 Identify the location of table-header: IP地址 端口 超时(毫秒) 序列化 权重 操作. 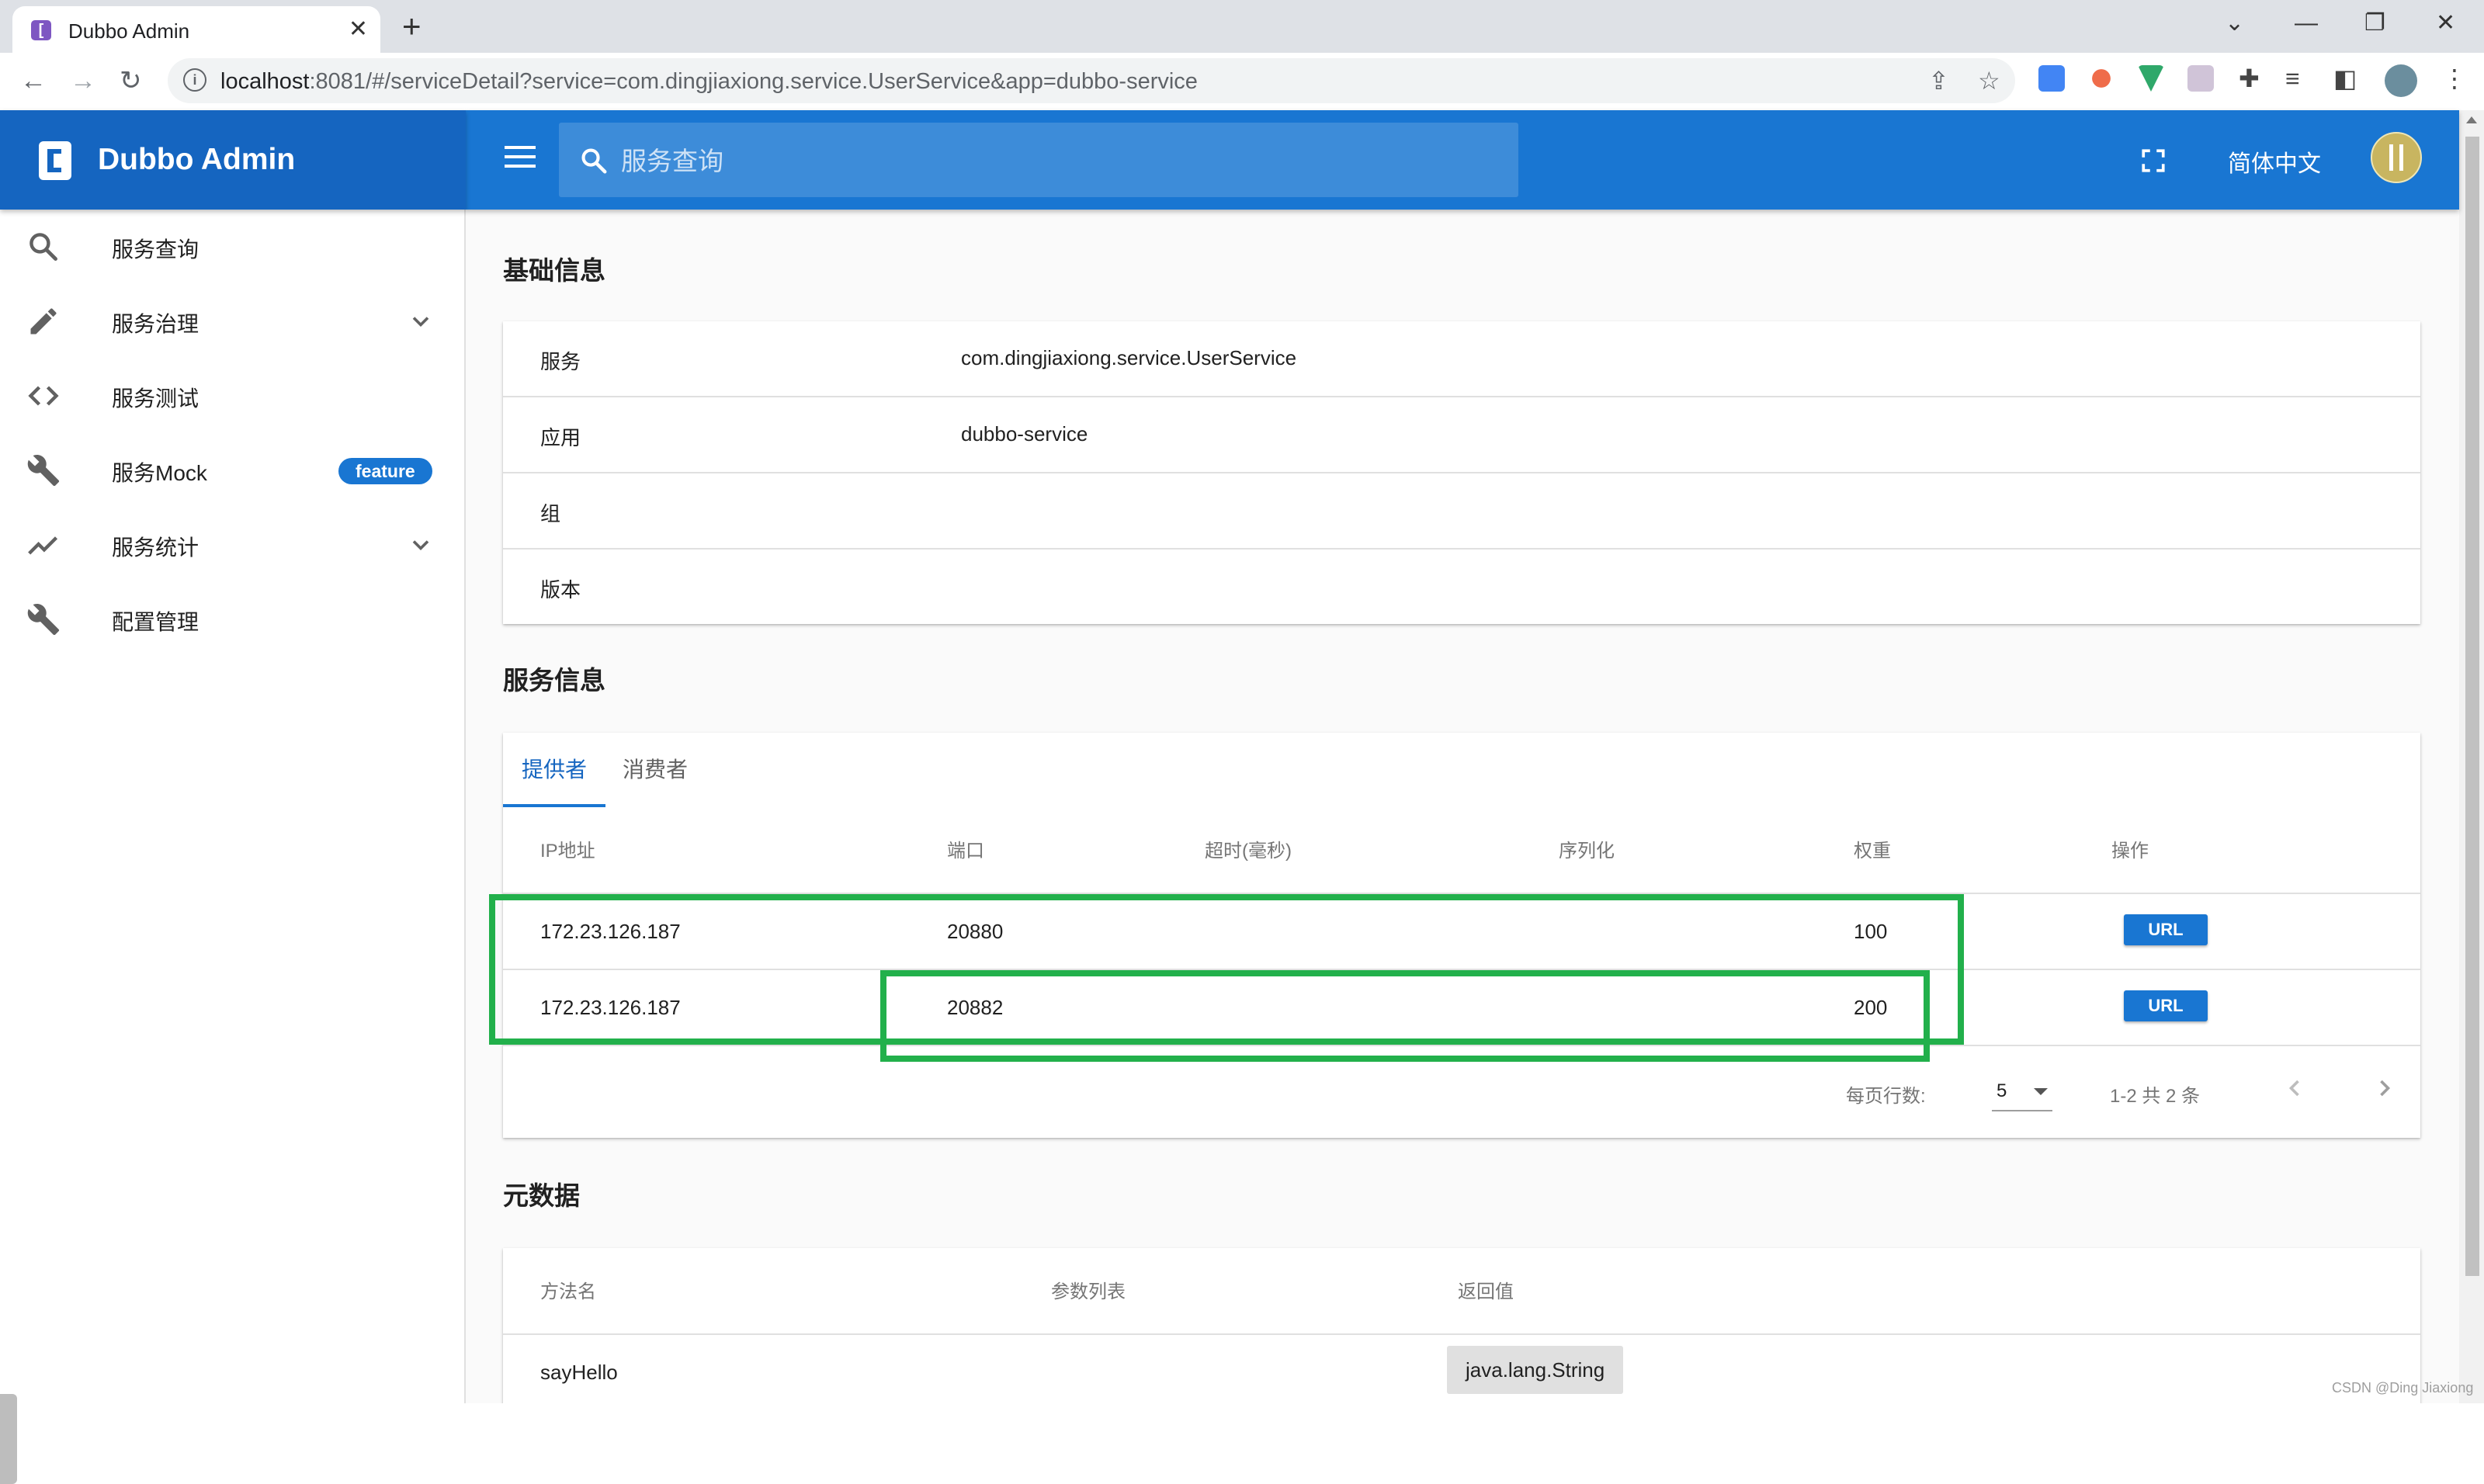
(1461, 850).